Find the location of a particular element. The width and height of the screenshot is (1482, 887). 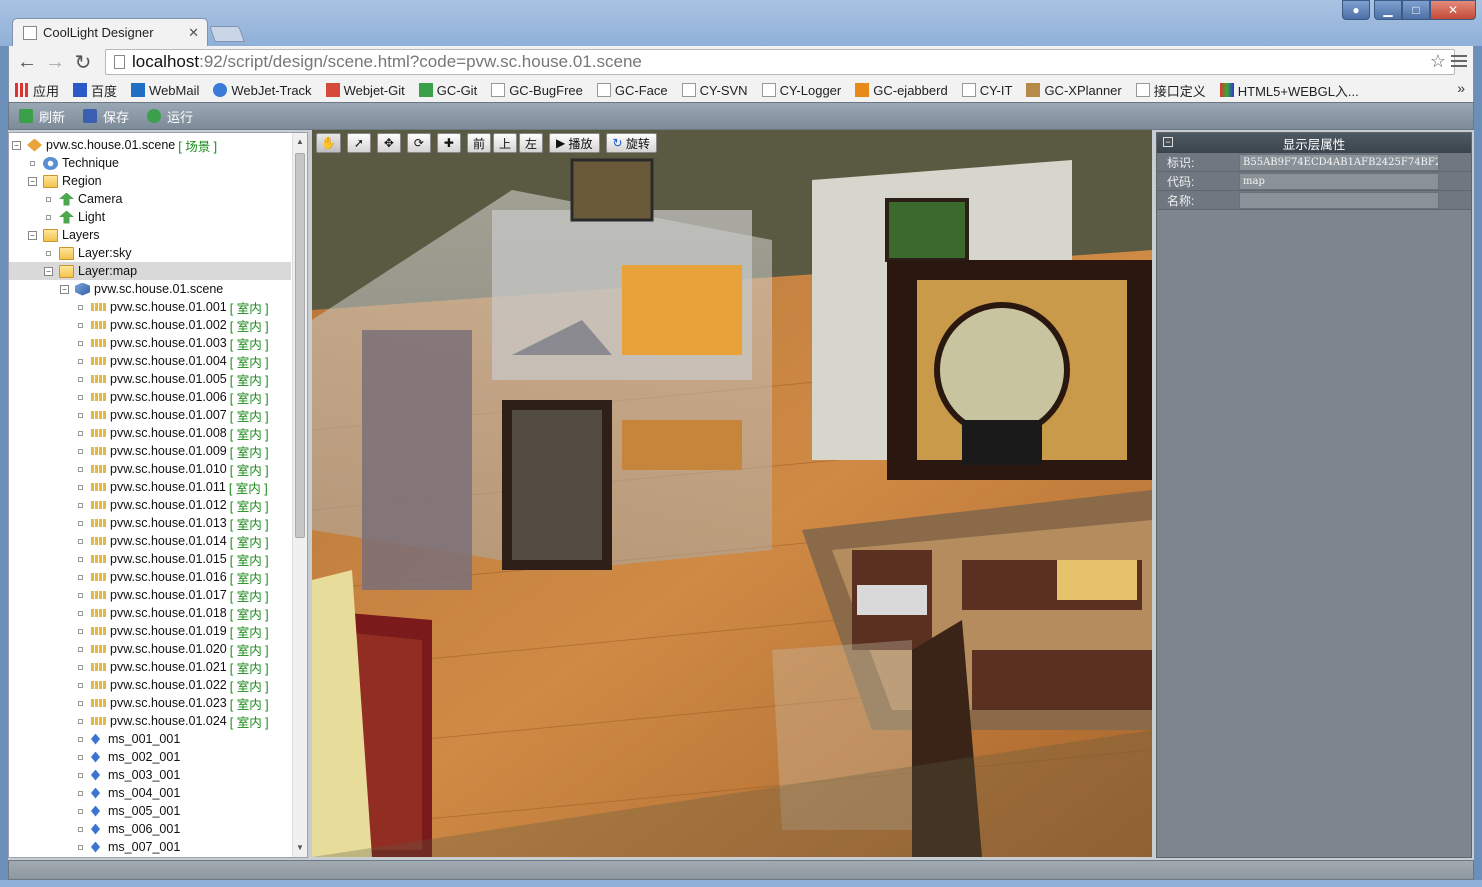

bookmark-item: WebMail is located at coordinates (165, 90).